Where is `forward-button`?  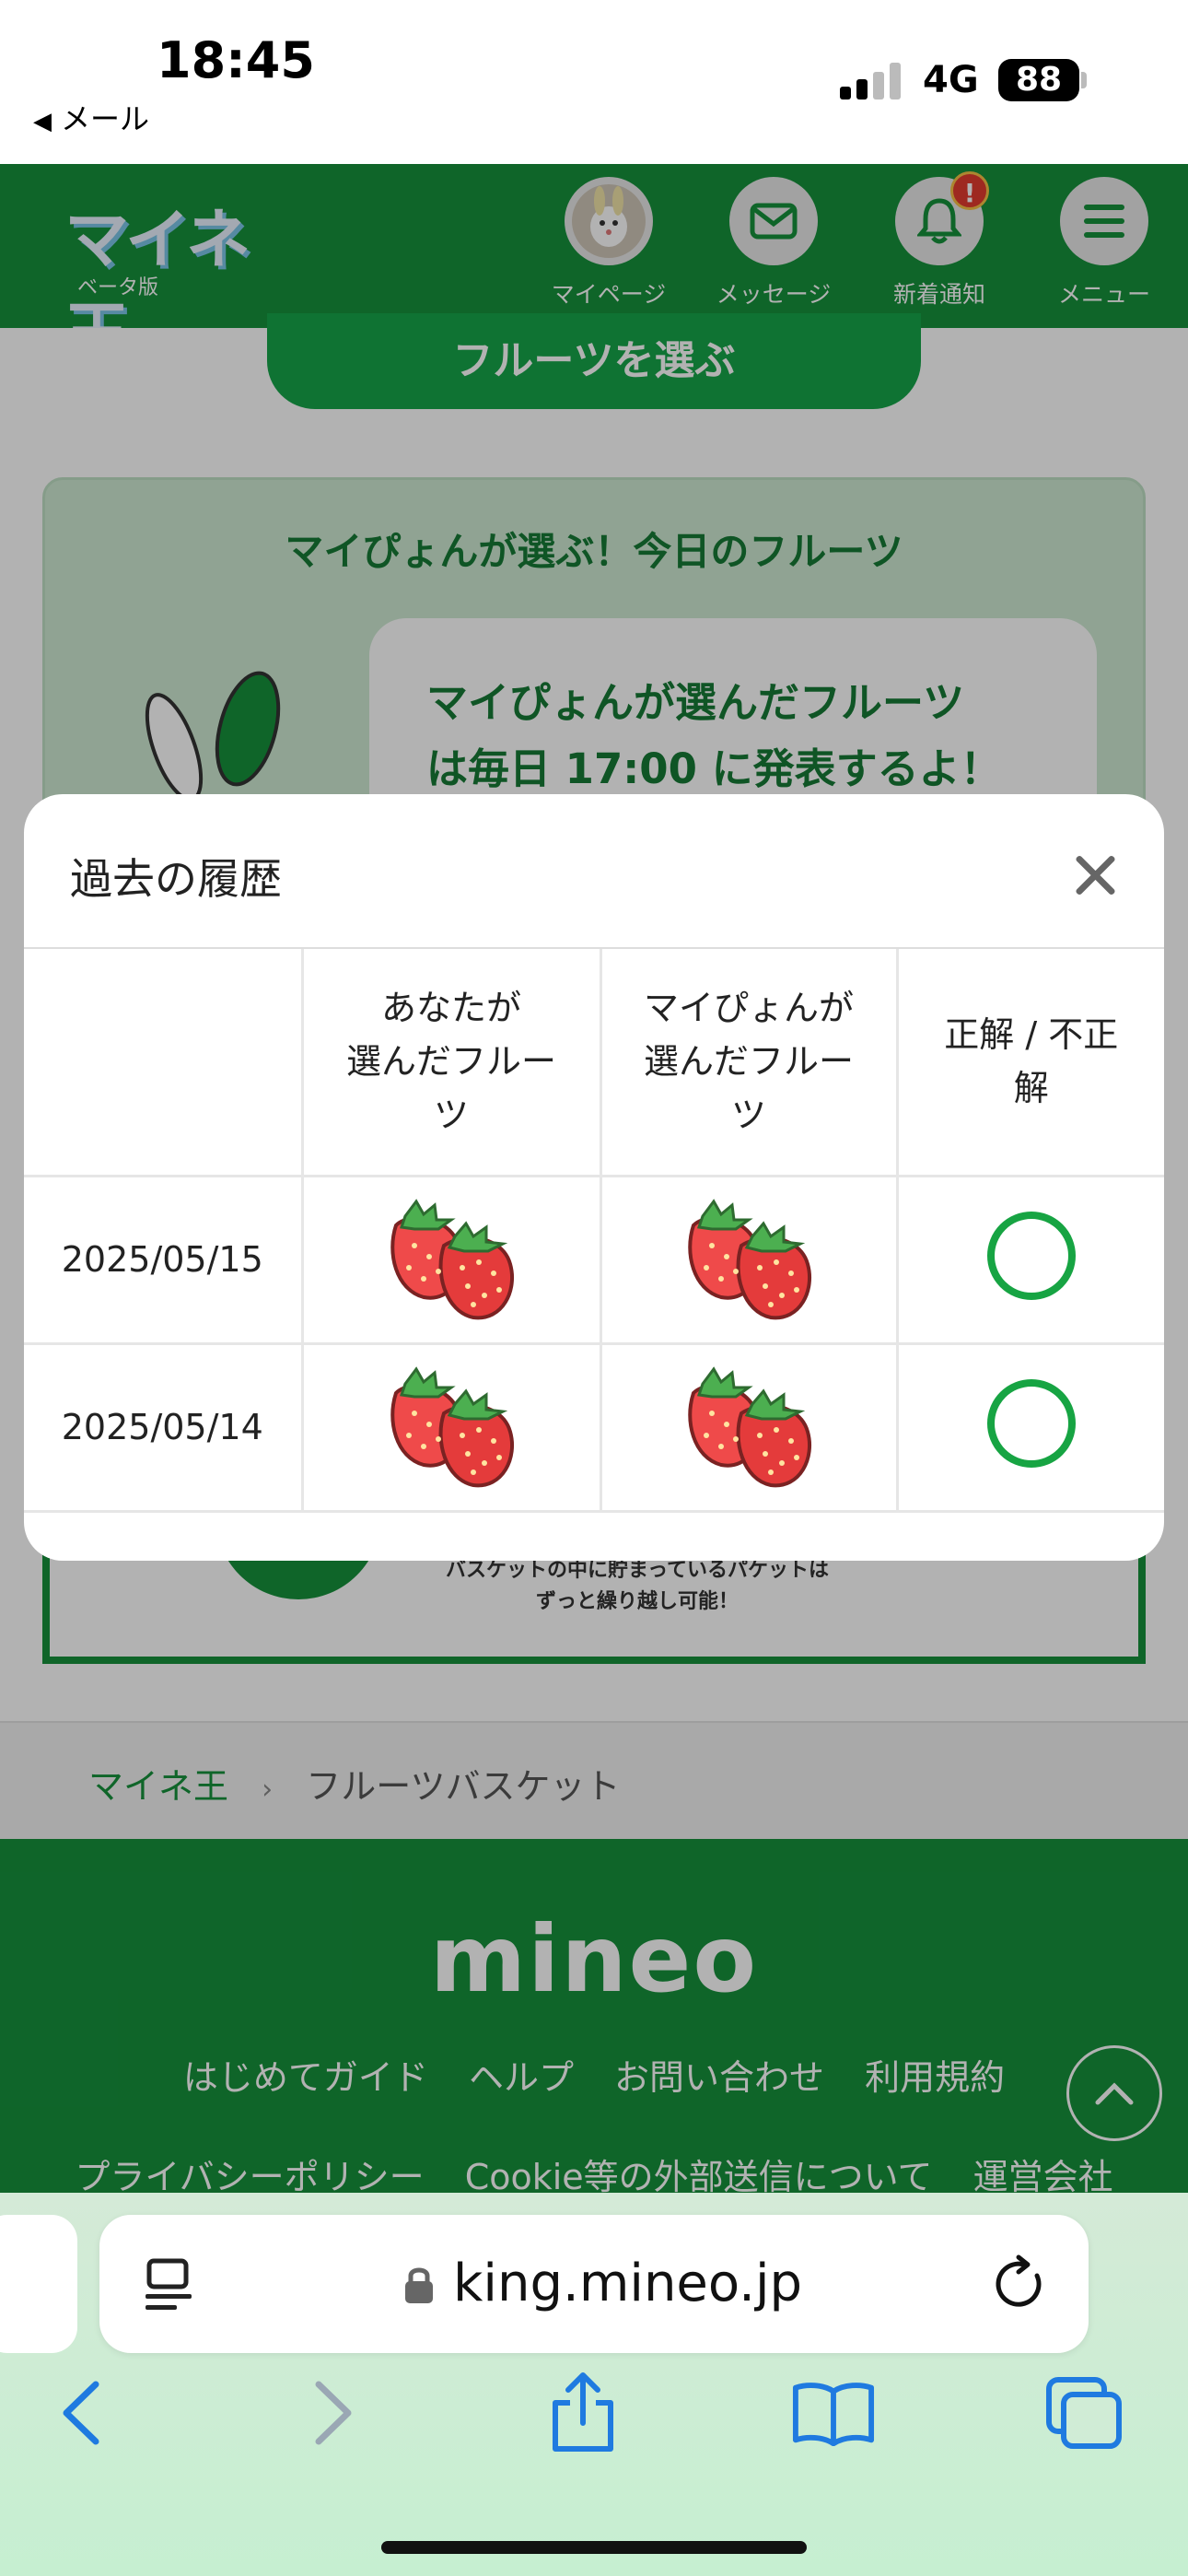 forward-button is located at coordinates (335, 2412).